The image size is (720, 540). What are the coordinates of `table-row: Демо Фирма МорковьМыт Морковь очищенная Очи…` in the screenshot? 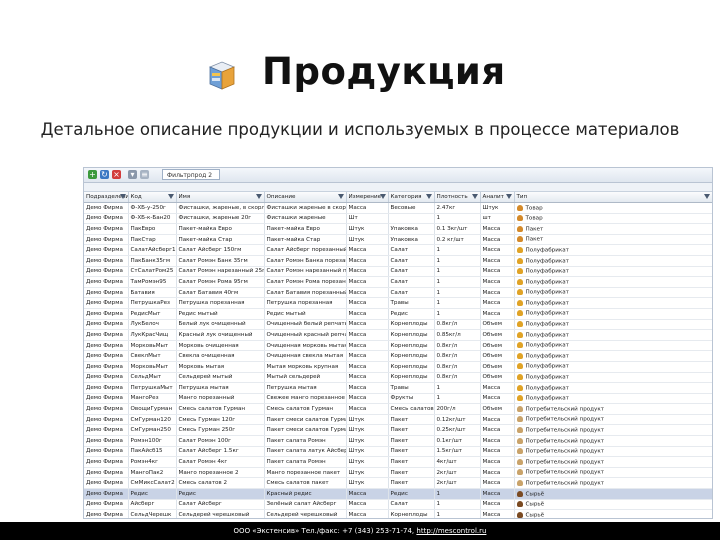 It's located at (398, 346).